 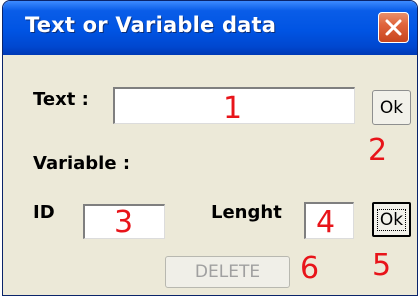 What do you see at coordinates (82, 163) in the screenshot?
I see `variable-label: Variable :` at bounding box center [82, 163].